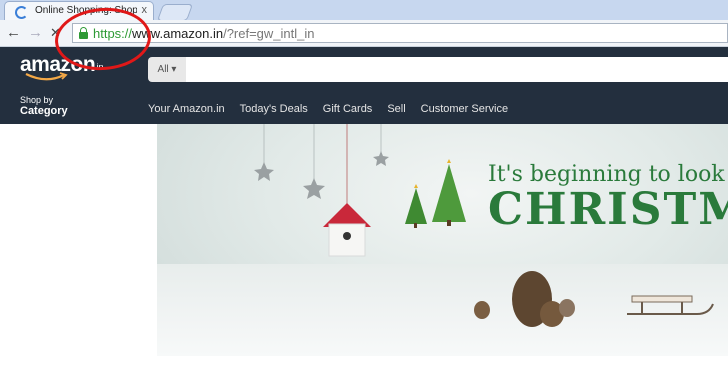  Describe the element at coordinates (396, 109) in the screenshot. I see `nav-link-sell: Sell` at that location.